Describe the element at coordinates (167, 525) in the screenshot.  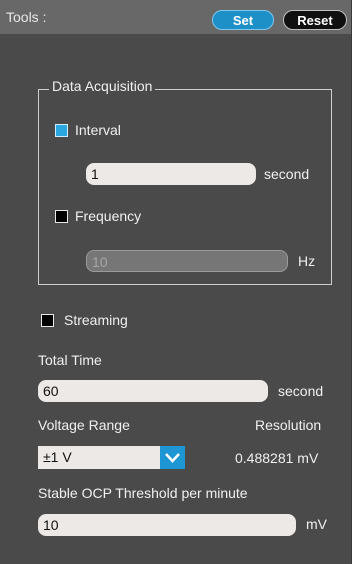
I see `ocp-threshold-input: 10` at that location.